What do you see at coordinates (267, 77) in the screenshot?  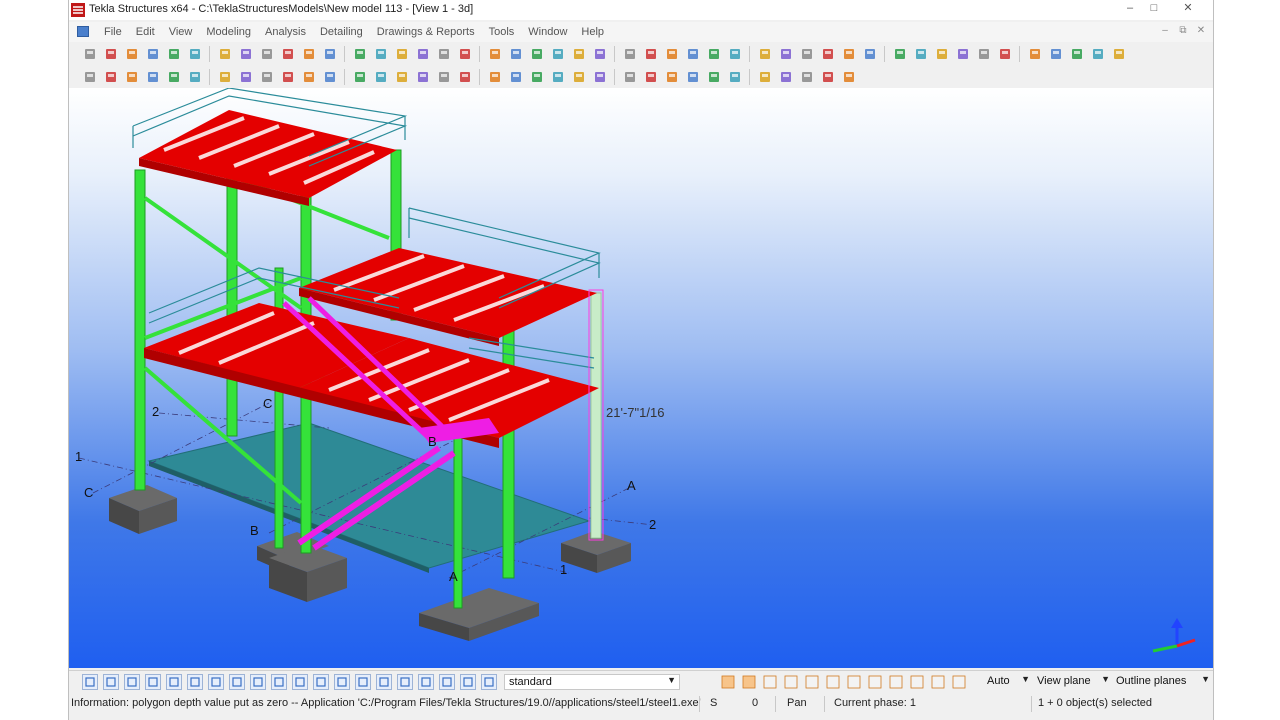 I see `polygon-cut-icon` at bounding box center [267, 77].